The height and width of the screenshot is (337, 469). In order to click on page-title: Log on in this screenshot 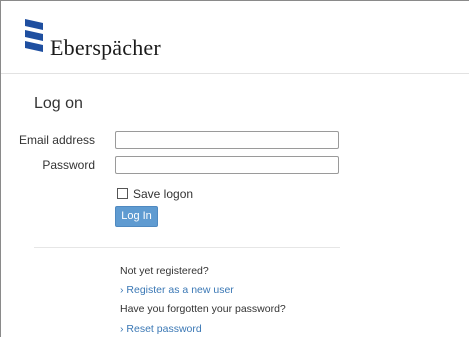, I will do `click(58, 103)`.